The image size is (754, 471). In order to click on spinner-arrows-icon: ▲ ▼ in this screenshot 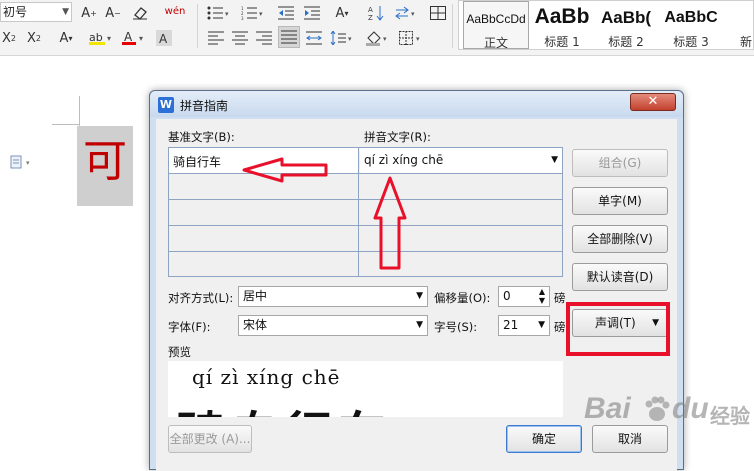, I will do `click(542, 296)`.